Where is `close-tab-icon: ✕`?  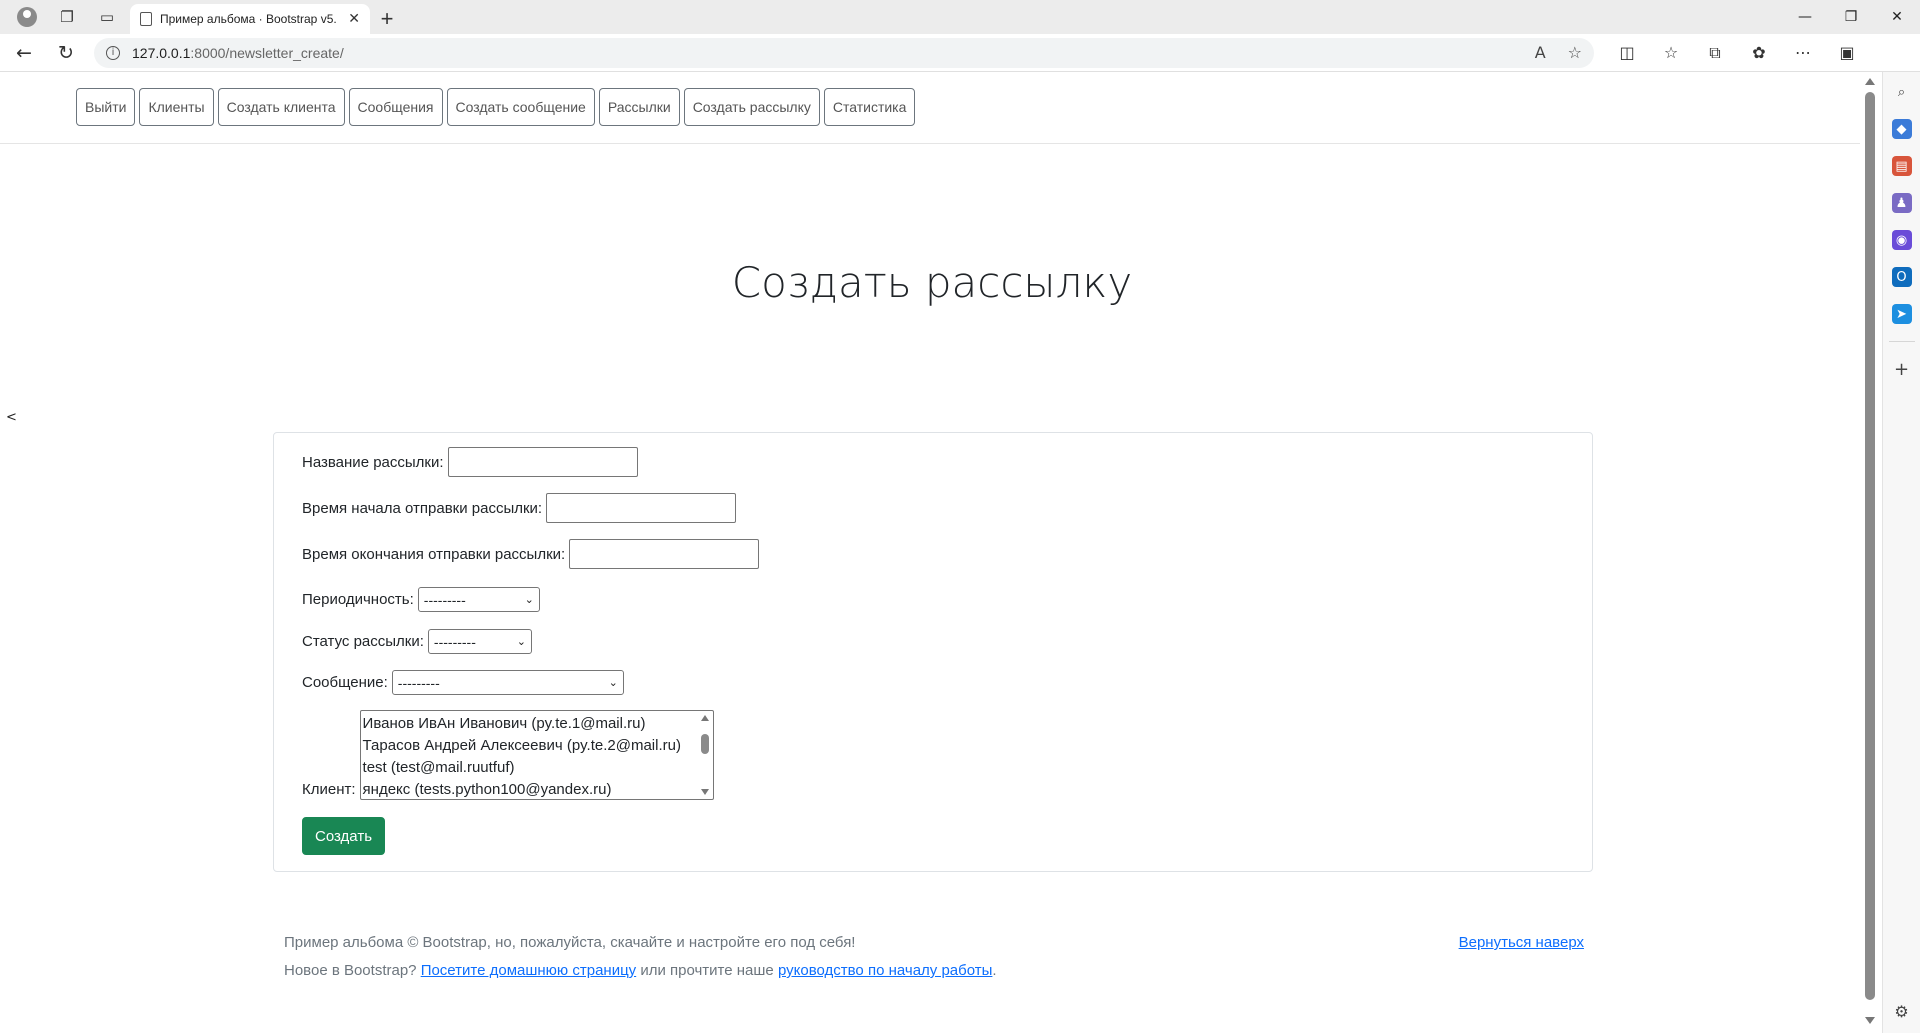 close-tab-icon: ✕ is located at coordinates (354, 19).